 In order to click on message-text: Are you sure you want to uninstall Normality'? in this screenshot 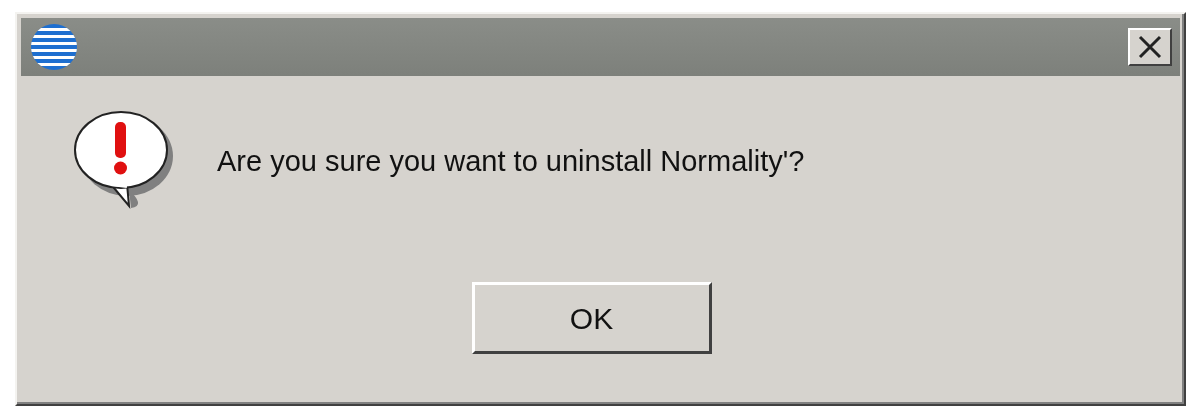, I will do `click(511, 162)`.